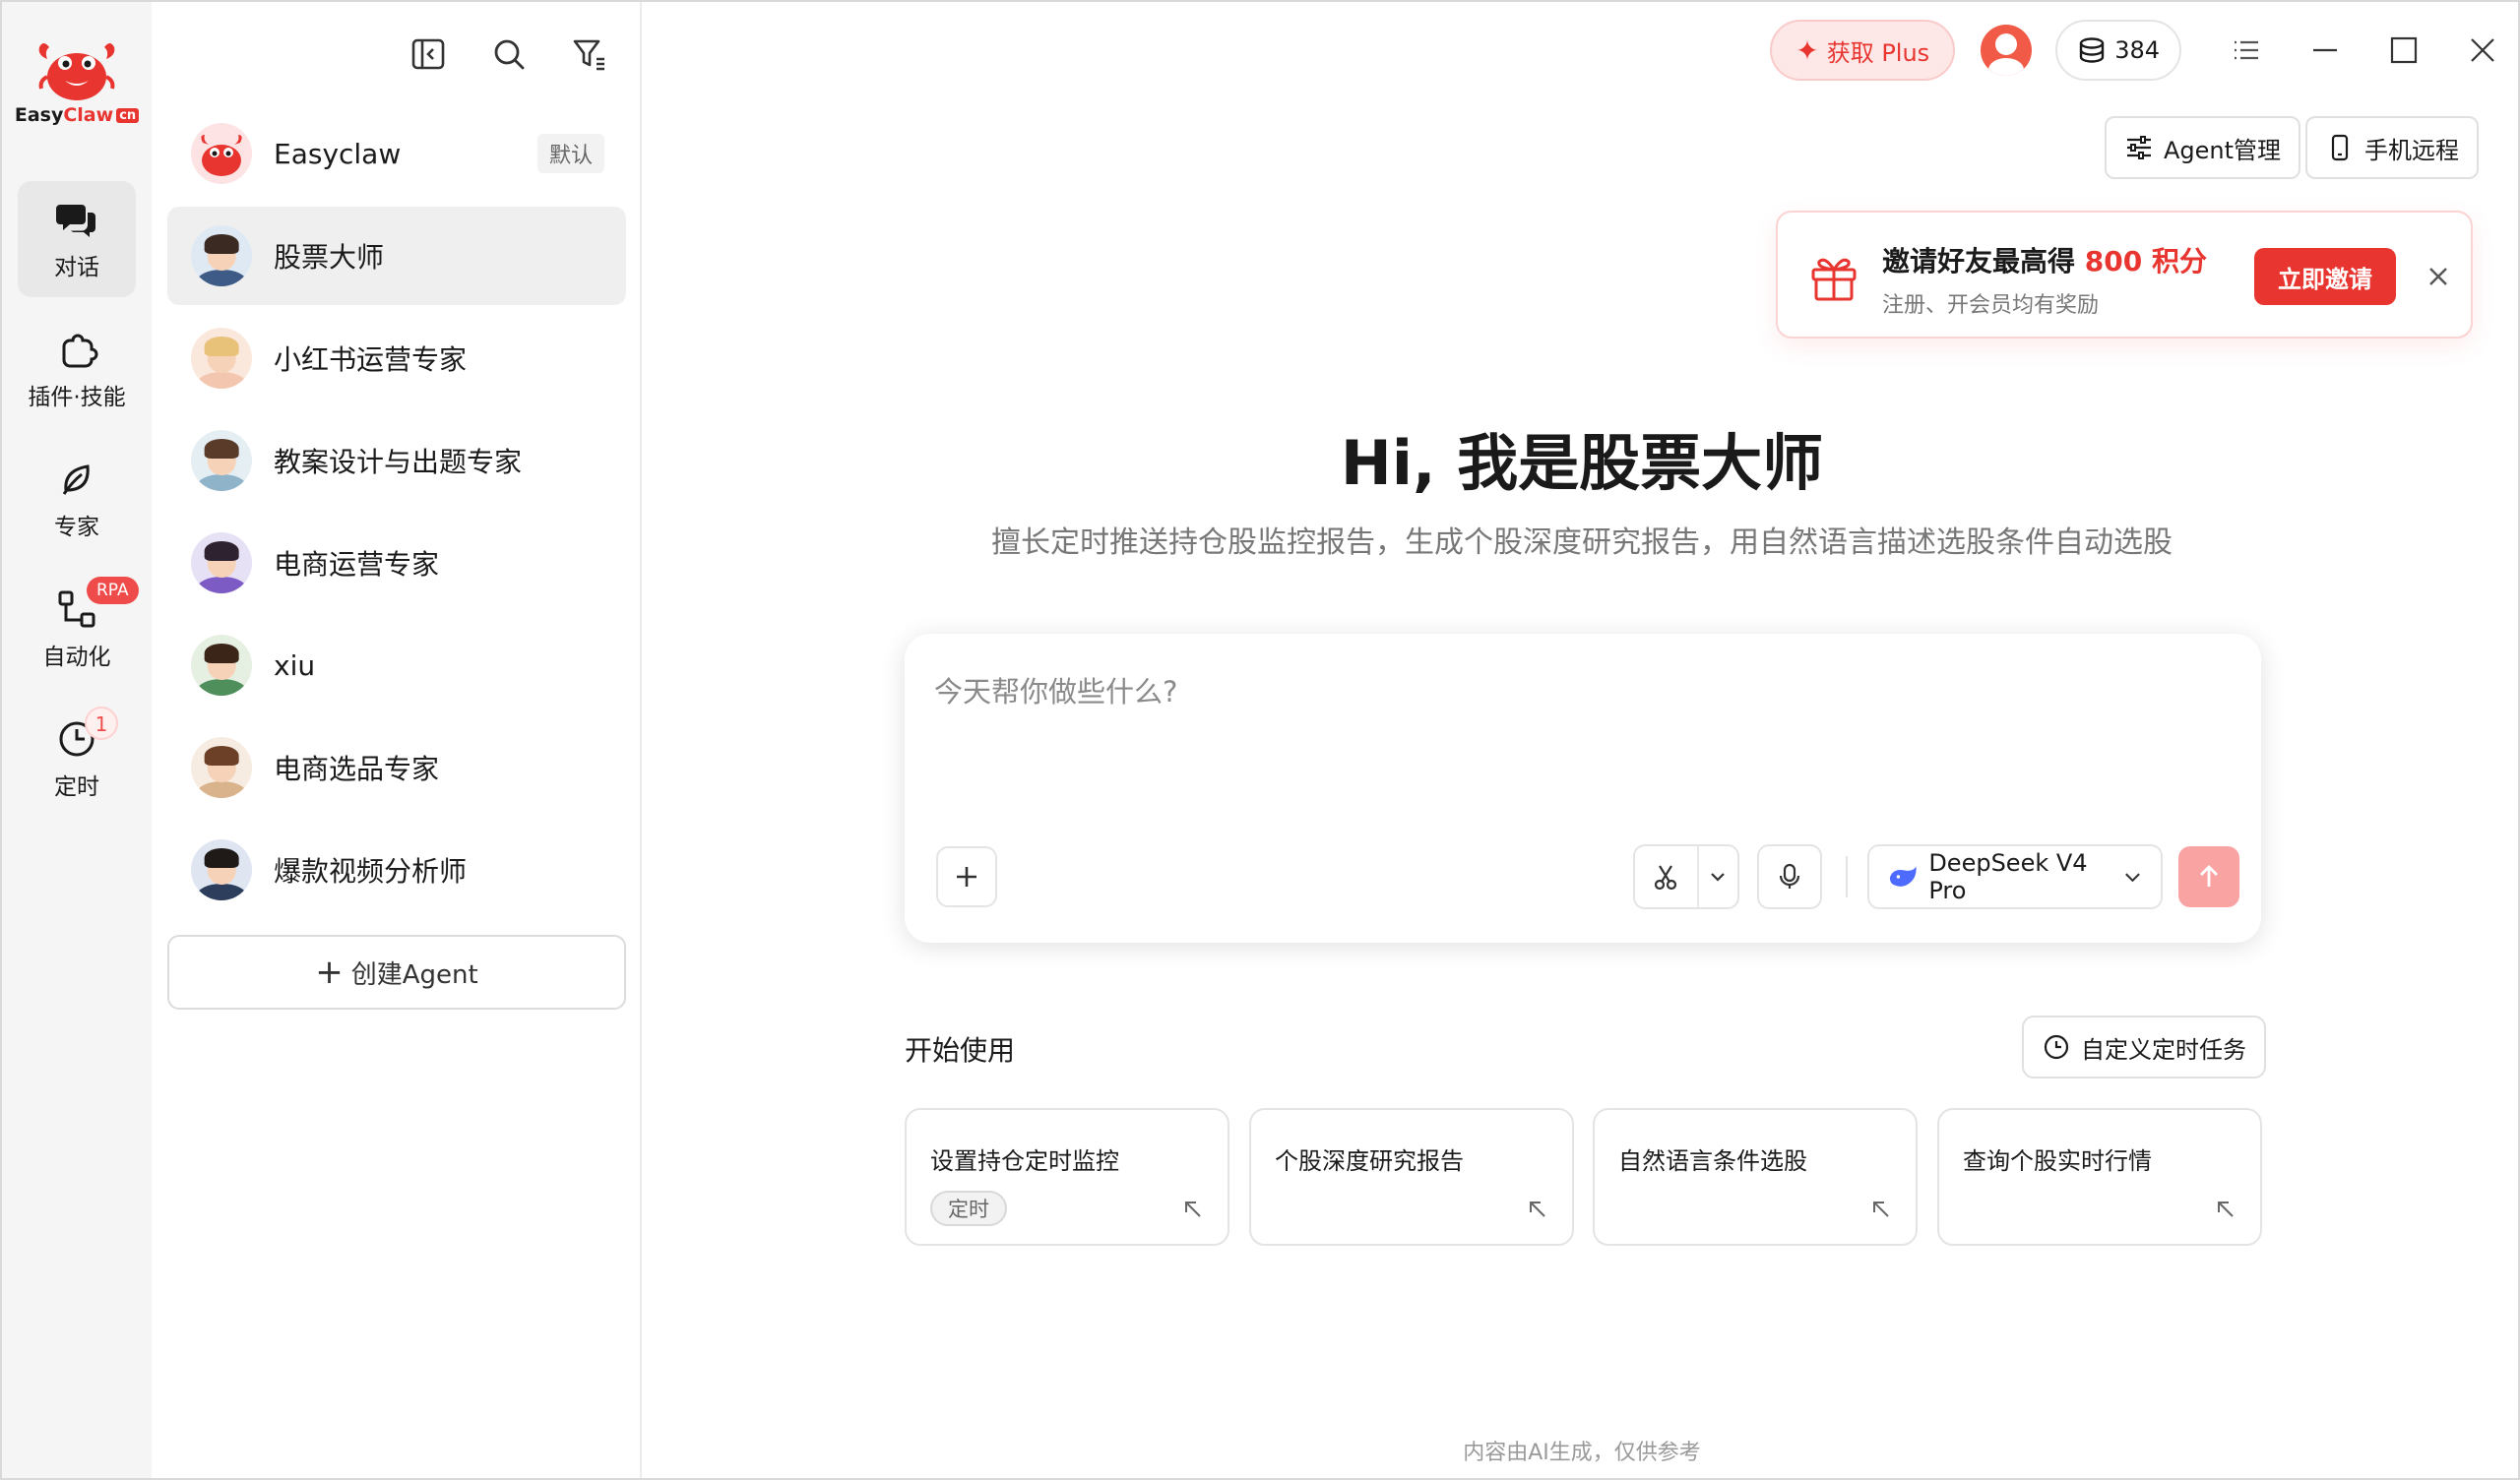 Image resolution: width=2520 pixels, height=1480 pixels. Describe the element at coordinates (2056, 1047) in the screenshot. I see `clock-icon` at that location.